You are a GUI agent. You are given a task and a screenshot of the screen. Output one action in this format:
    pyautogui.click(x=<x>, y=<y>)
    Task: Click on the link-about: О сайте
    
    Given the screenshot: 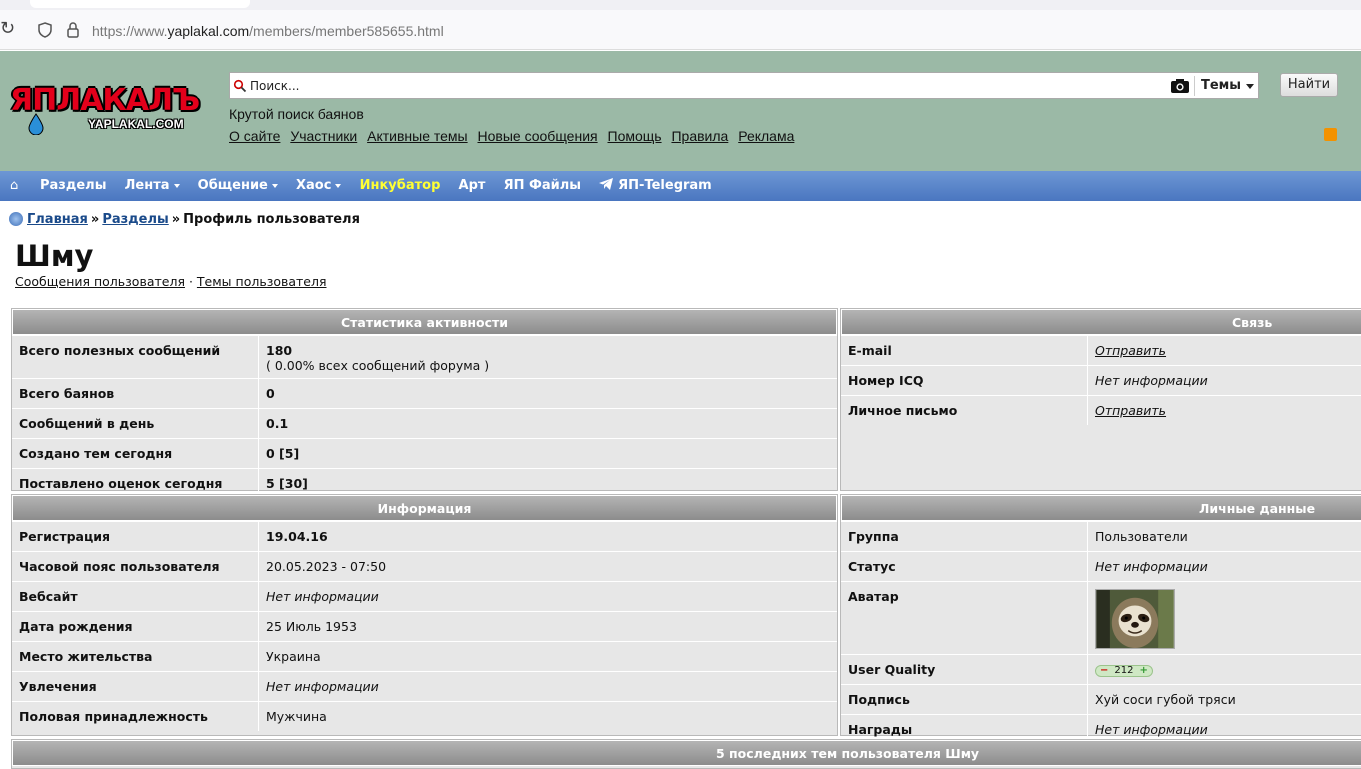 What is the action you would take?
    pyautogui.click(x=254, y=136)
    